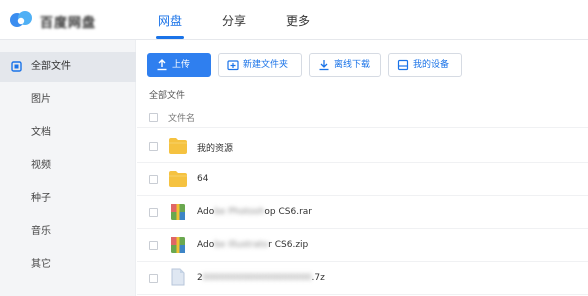 The image size is (588, 296). Describe the element at coordinates (41, 99) in the screenshot. I see `sidebar-item-label: 图片` at that location.